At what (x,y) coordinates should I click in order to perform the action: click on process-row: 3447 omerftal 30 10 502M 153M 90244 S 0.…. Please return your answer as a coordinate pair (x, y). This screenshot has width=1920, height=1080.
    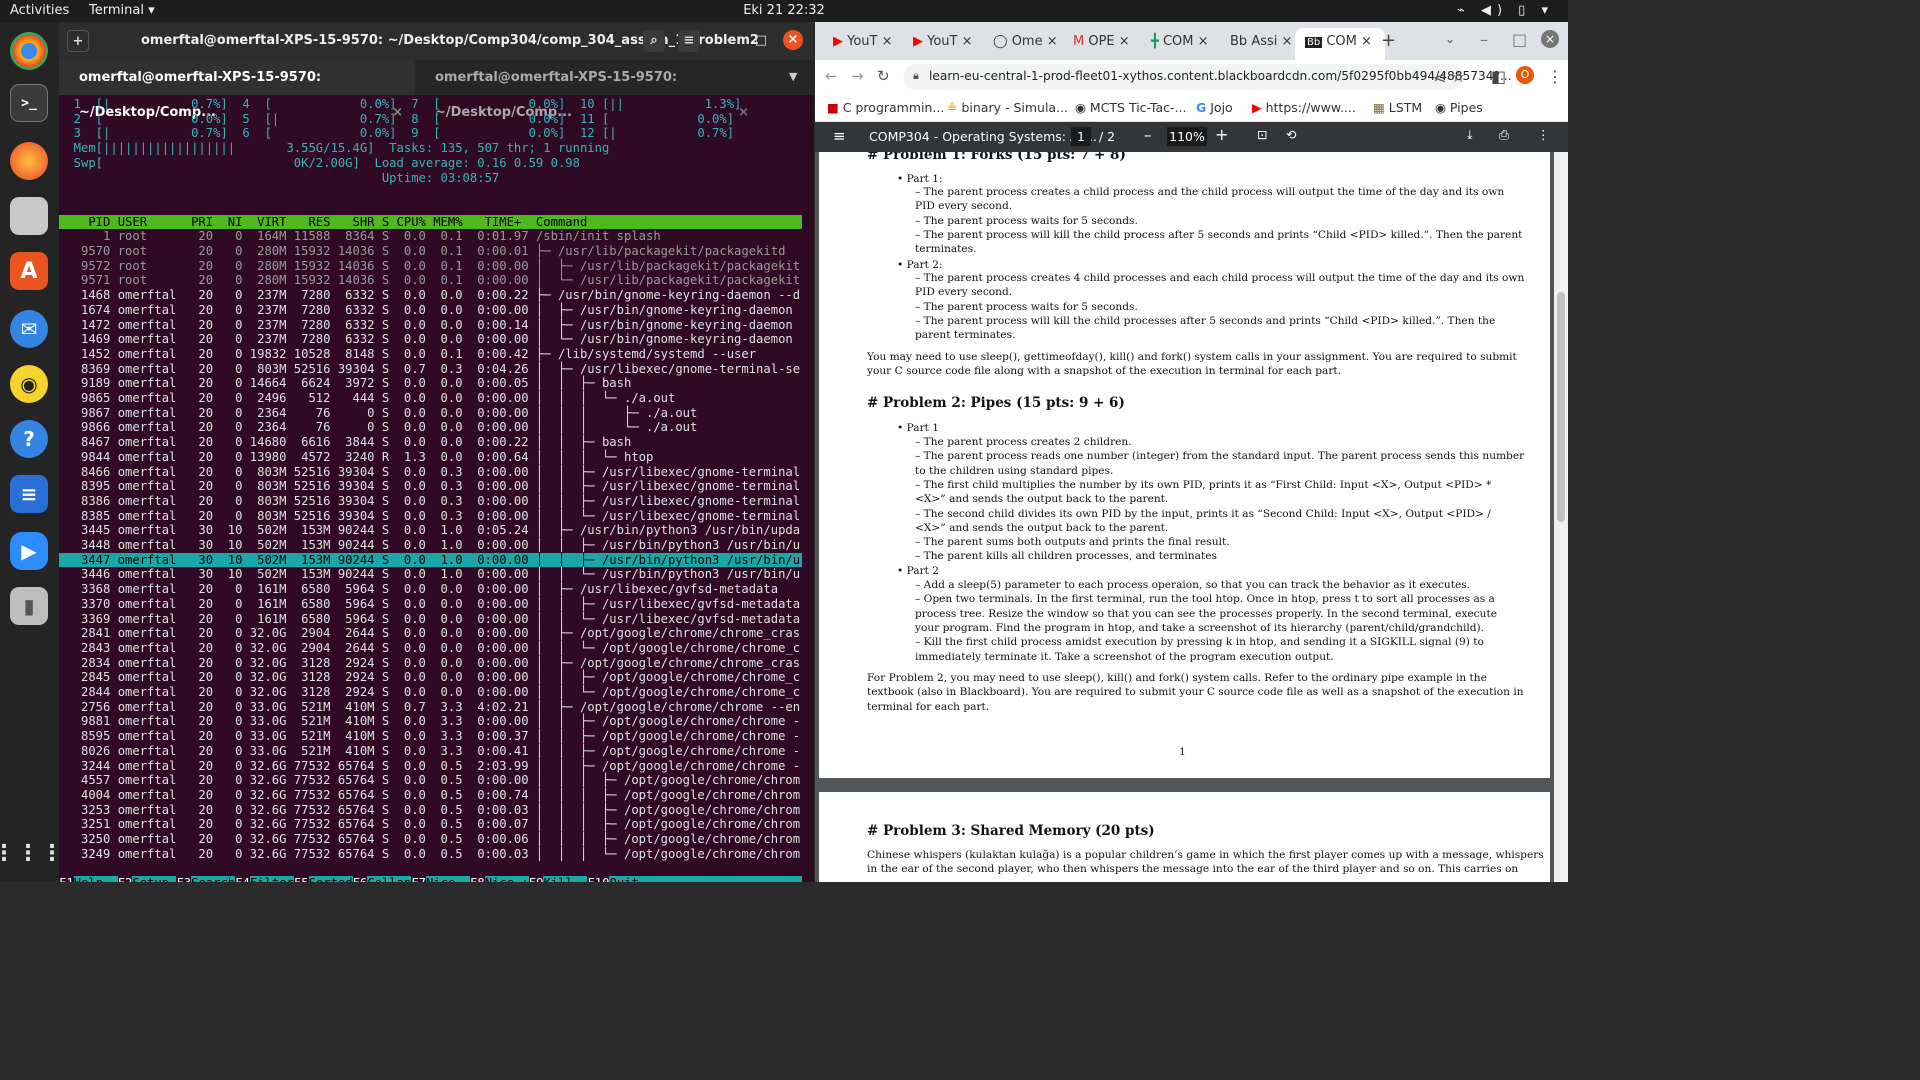
    Looking at the image, I should click on (430, 560).